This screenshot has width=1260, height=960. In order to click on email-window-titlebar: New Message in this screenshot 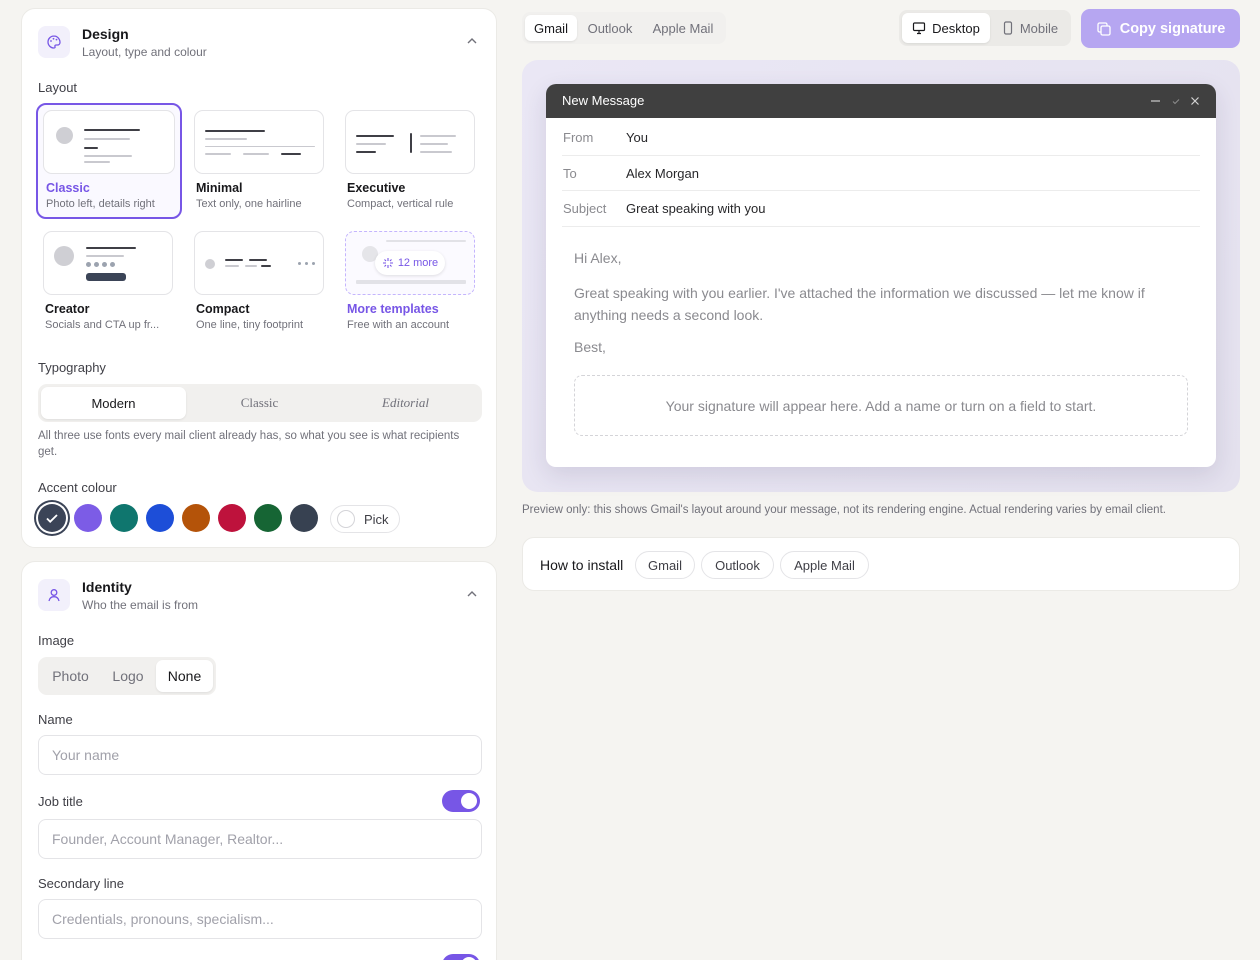, I will do `click(881, 101)`.